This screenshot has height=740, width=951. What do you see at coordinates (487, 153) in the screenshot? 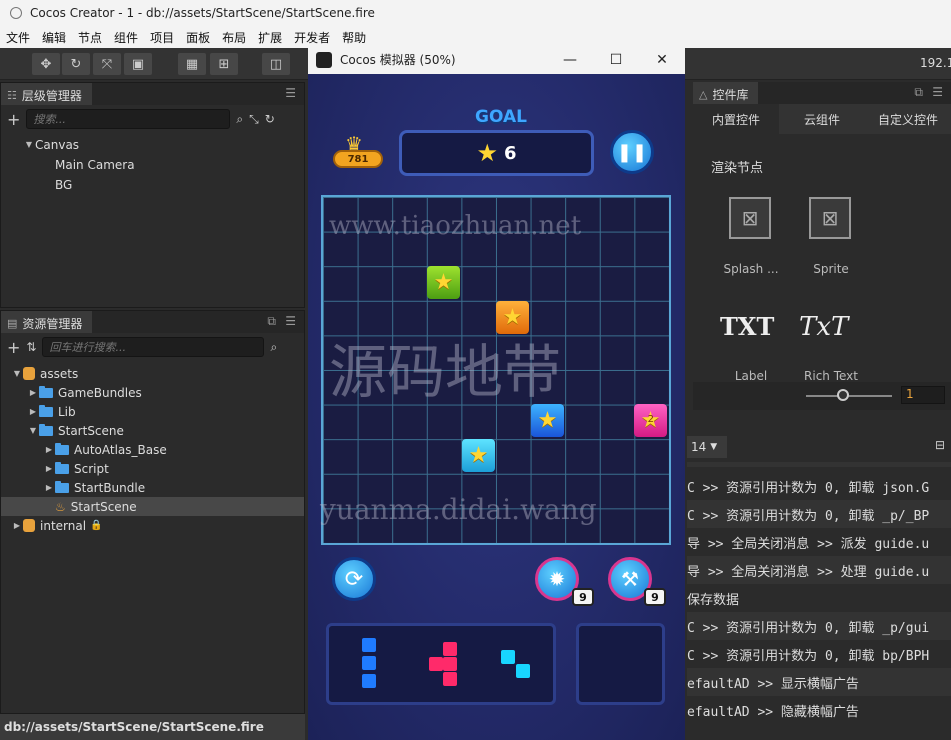
I see `star-icon: ★` at bounding box center [487, 153].